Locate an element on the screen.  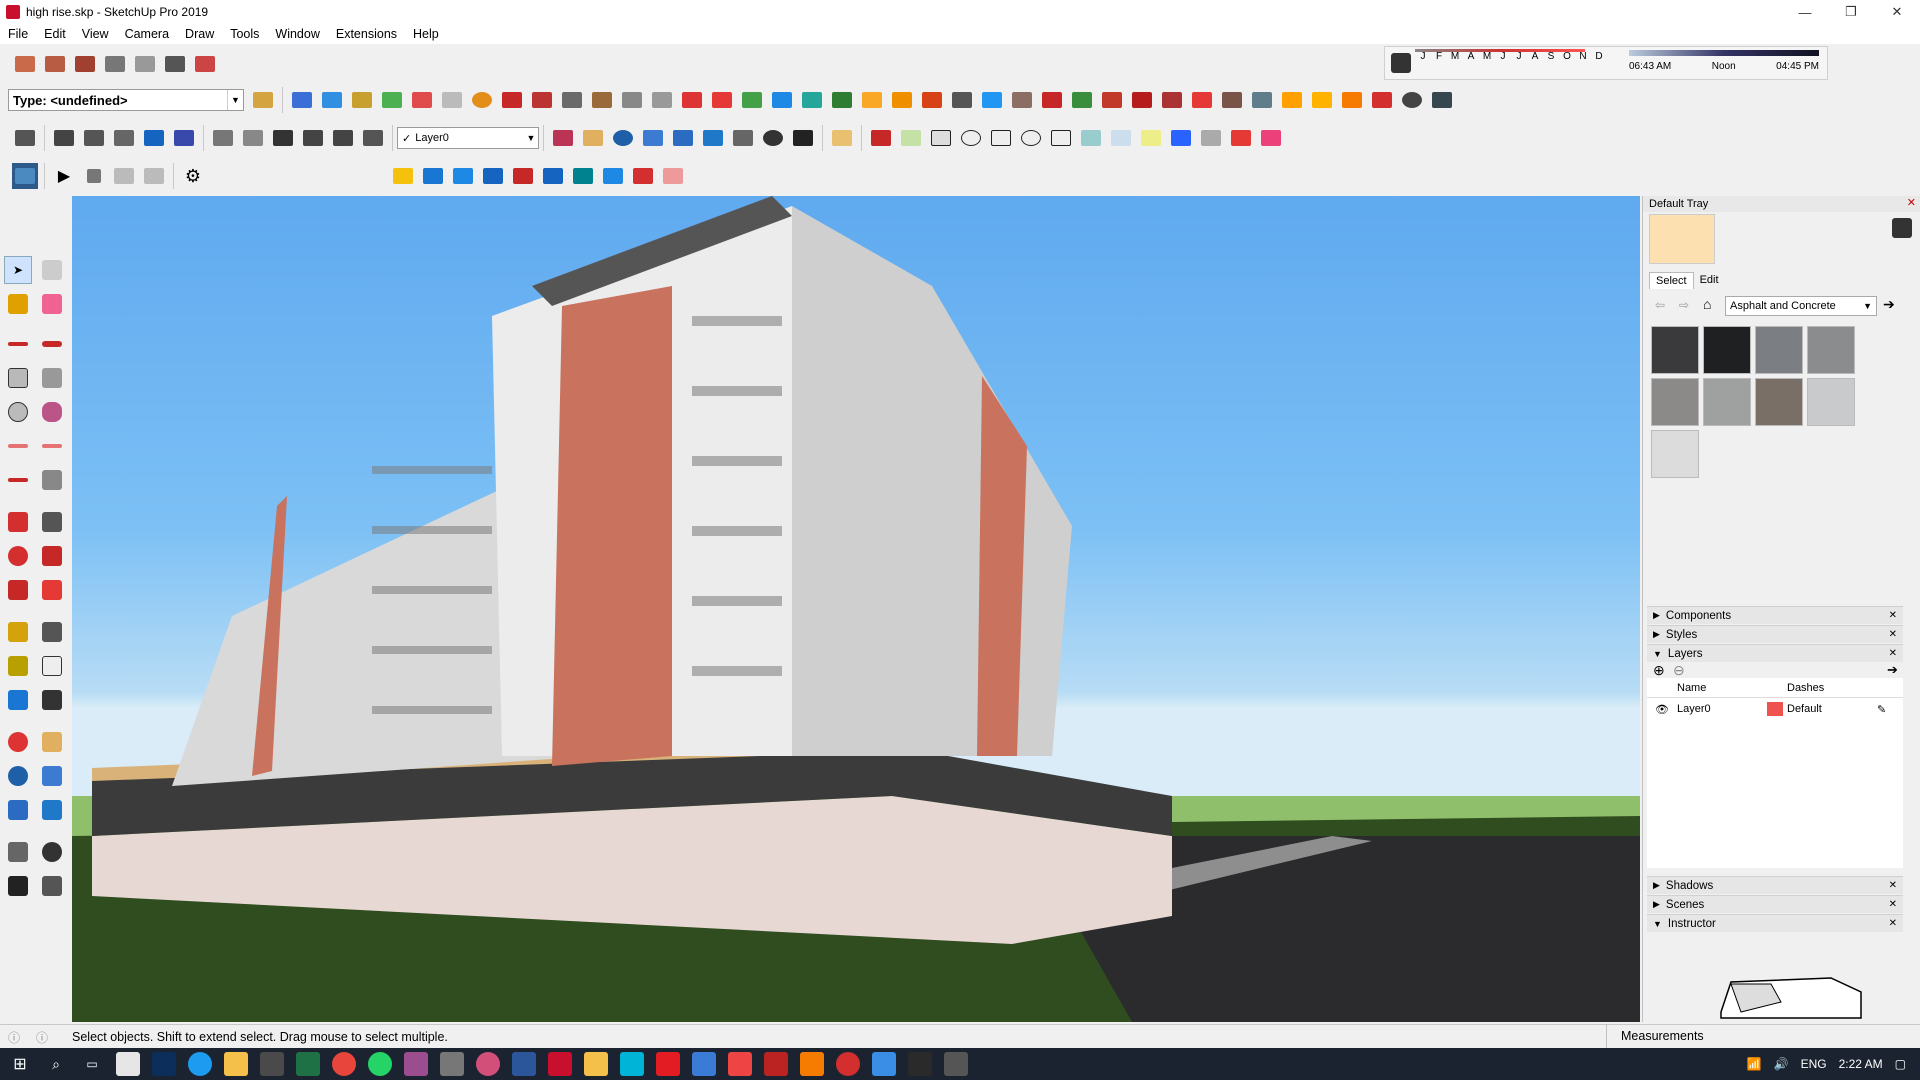
select-tool-icon: ➤ is located at coordinates (18, 270).